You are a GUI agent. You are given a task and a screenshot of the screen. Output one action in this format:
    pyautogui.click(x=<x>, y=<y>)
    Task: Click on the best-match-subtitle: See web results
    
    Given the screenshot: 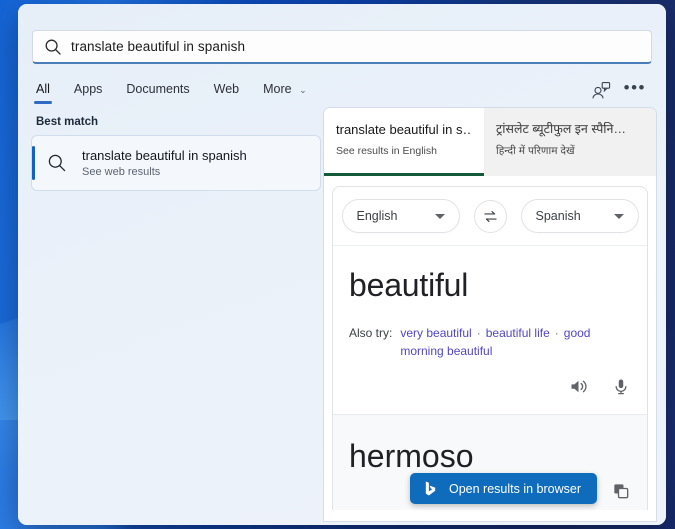 What is the action you would take?
    pyautogui.click(x=121, y=172)
    